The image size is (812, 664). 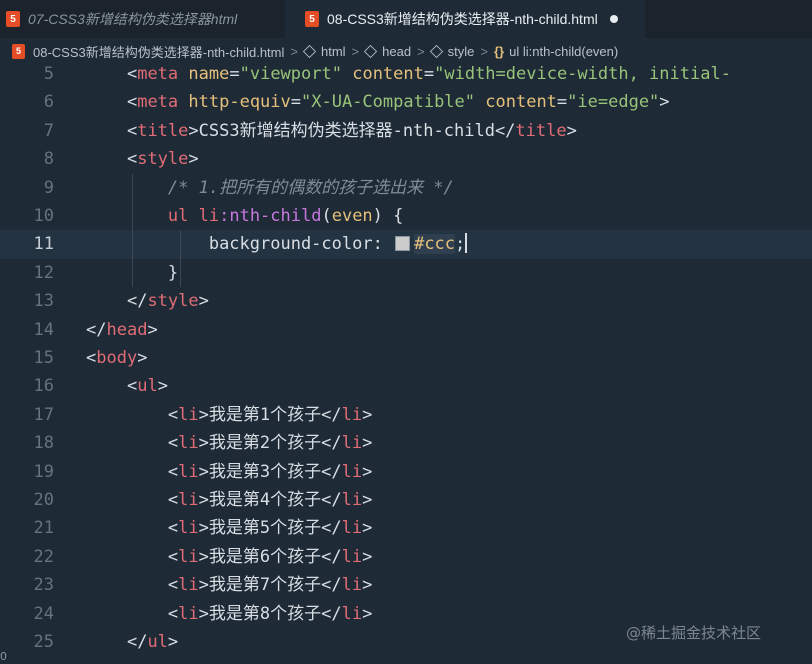 What do you see at coordinates (265, 500) in the screenshot?
I see `code-token: 4` at bounding box center [265, 500].